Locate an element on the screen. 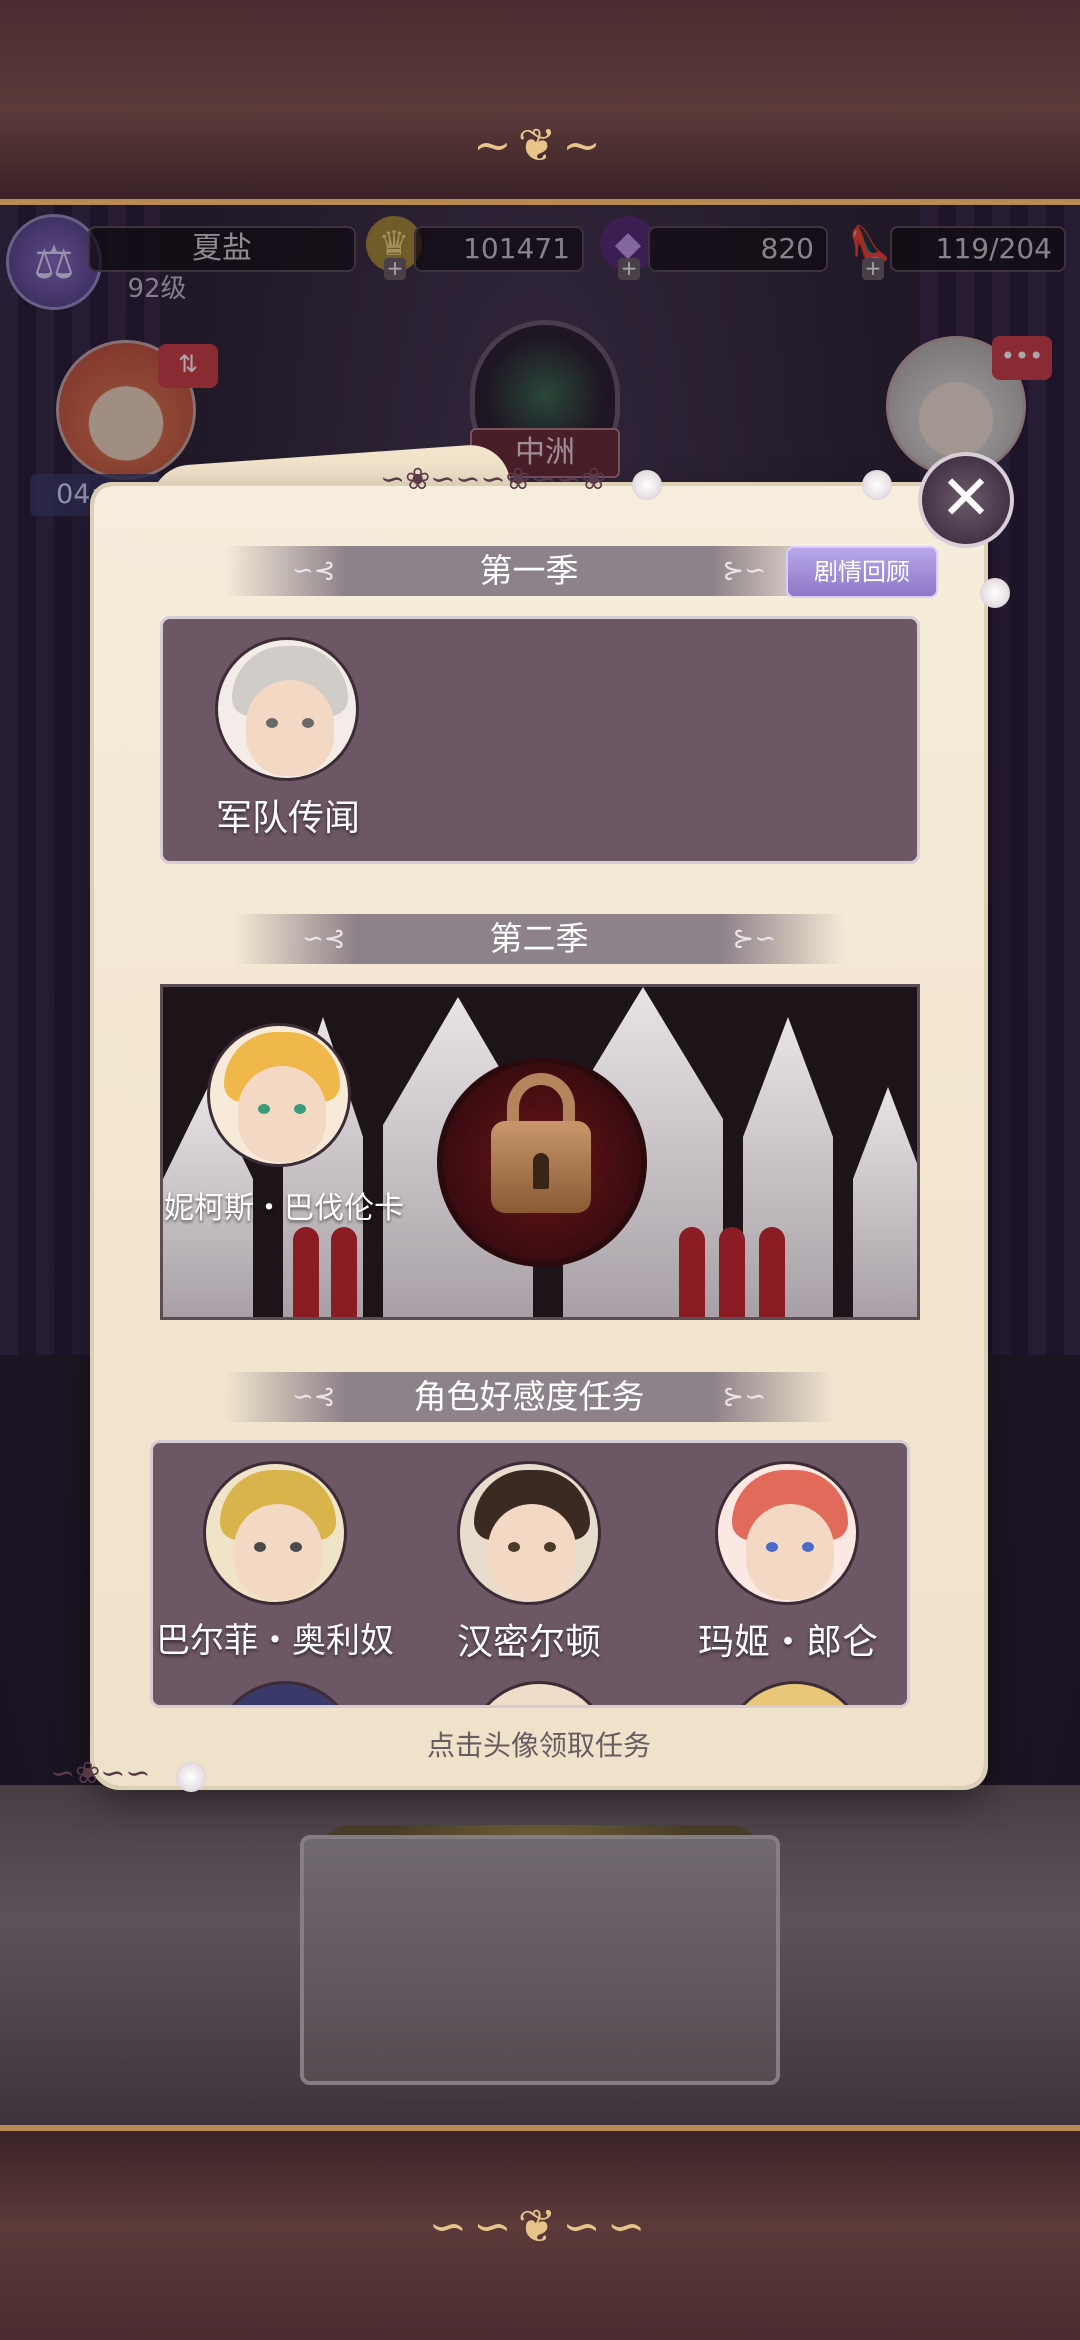 This screenshot has height=2340, width=1080. keyhole-icon is located at coordinates (541, 1171).